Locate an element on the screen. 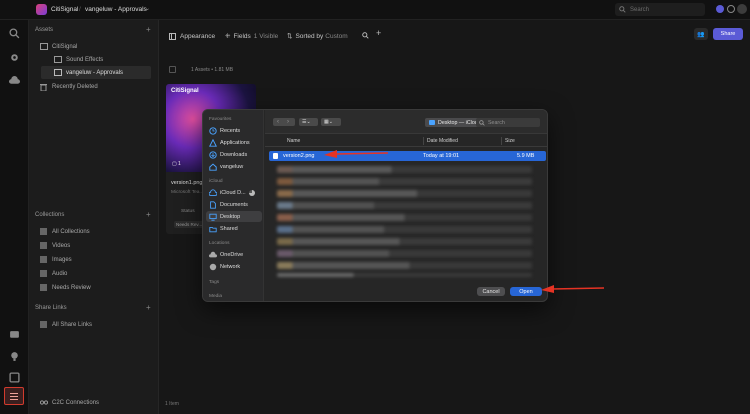 The image size is (750, 414). chevron-left-icon: ‹ is located at coordinates (278, 122).